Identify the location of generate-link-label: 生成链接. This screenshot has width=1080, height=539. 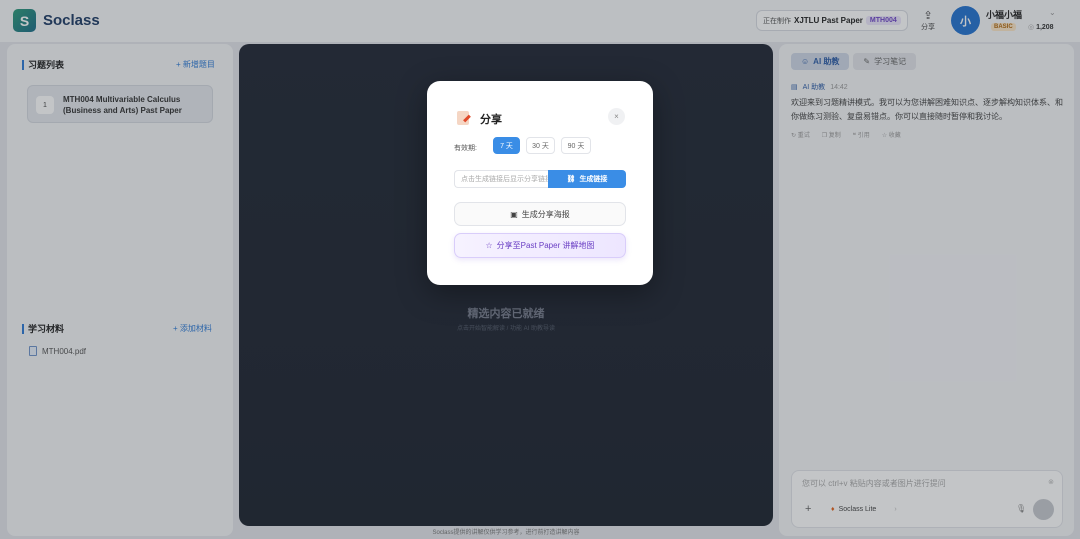
(593, 179).